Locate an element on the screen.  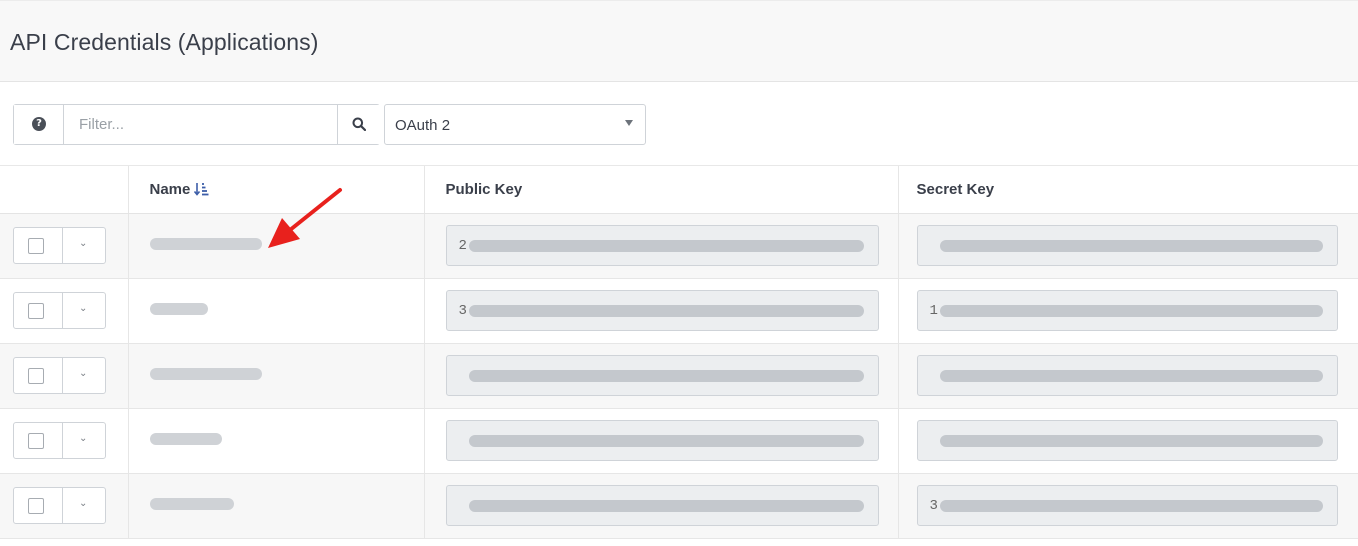
secret-key-prefix: 3 is located at coordinates (933, 506).